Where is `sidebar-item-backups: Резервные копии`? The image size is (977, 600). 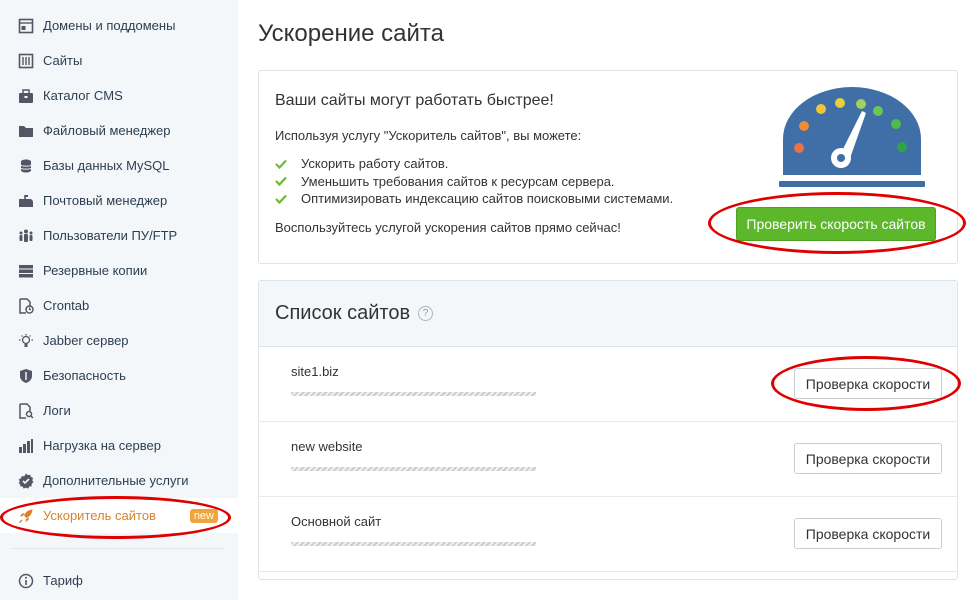
sidebar-item-backups: Резервные копии is located at coordinates (119, 270).